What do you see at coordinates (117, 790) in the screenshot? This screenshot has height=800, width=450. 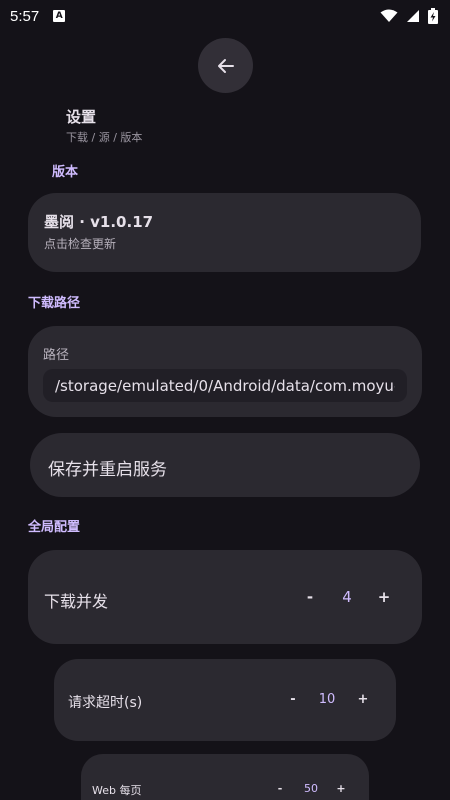 I see `web-page-size-label: Web 每页` at bounding box center [117, 790].